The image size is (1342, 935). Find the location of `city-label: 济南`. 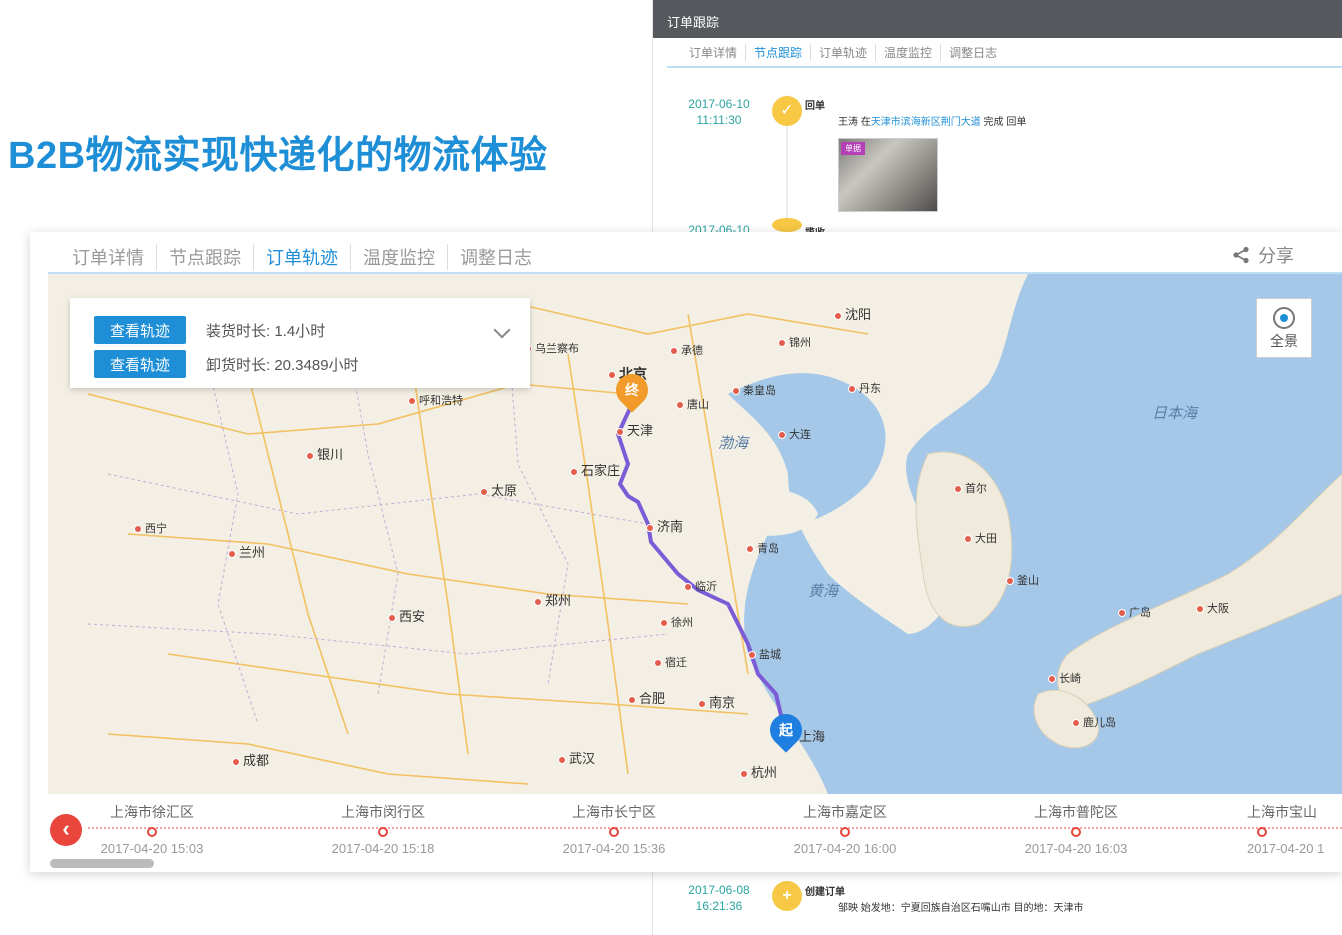

city-label: 济南 is located at coordinates (664, 525).